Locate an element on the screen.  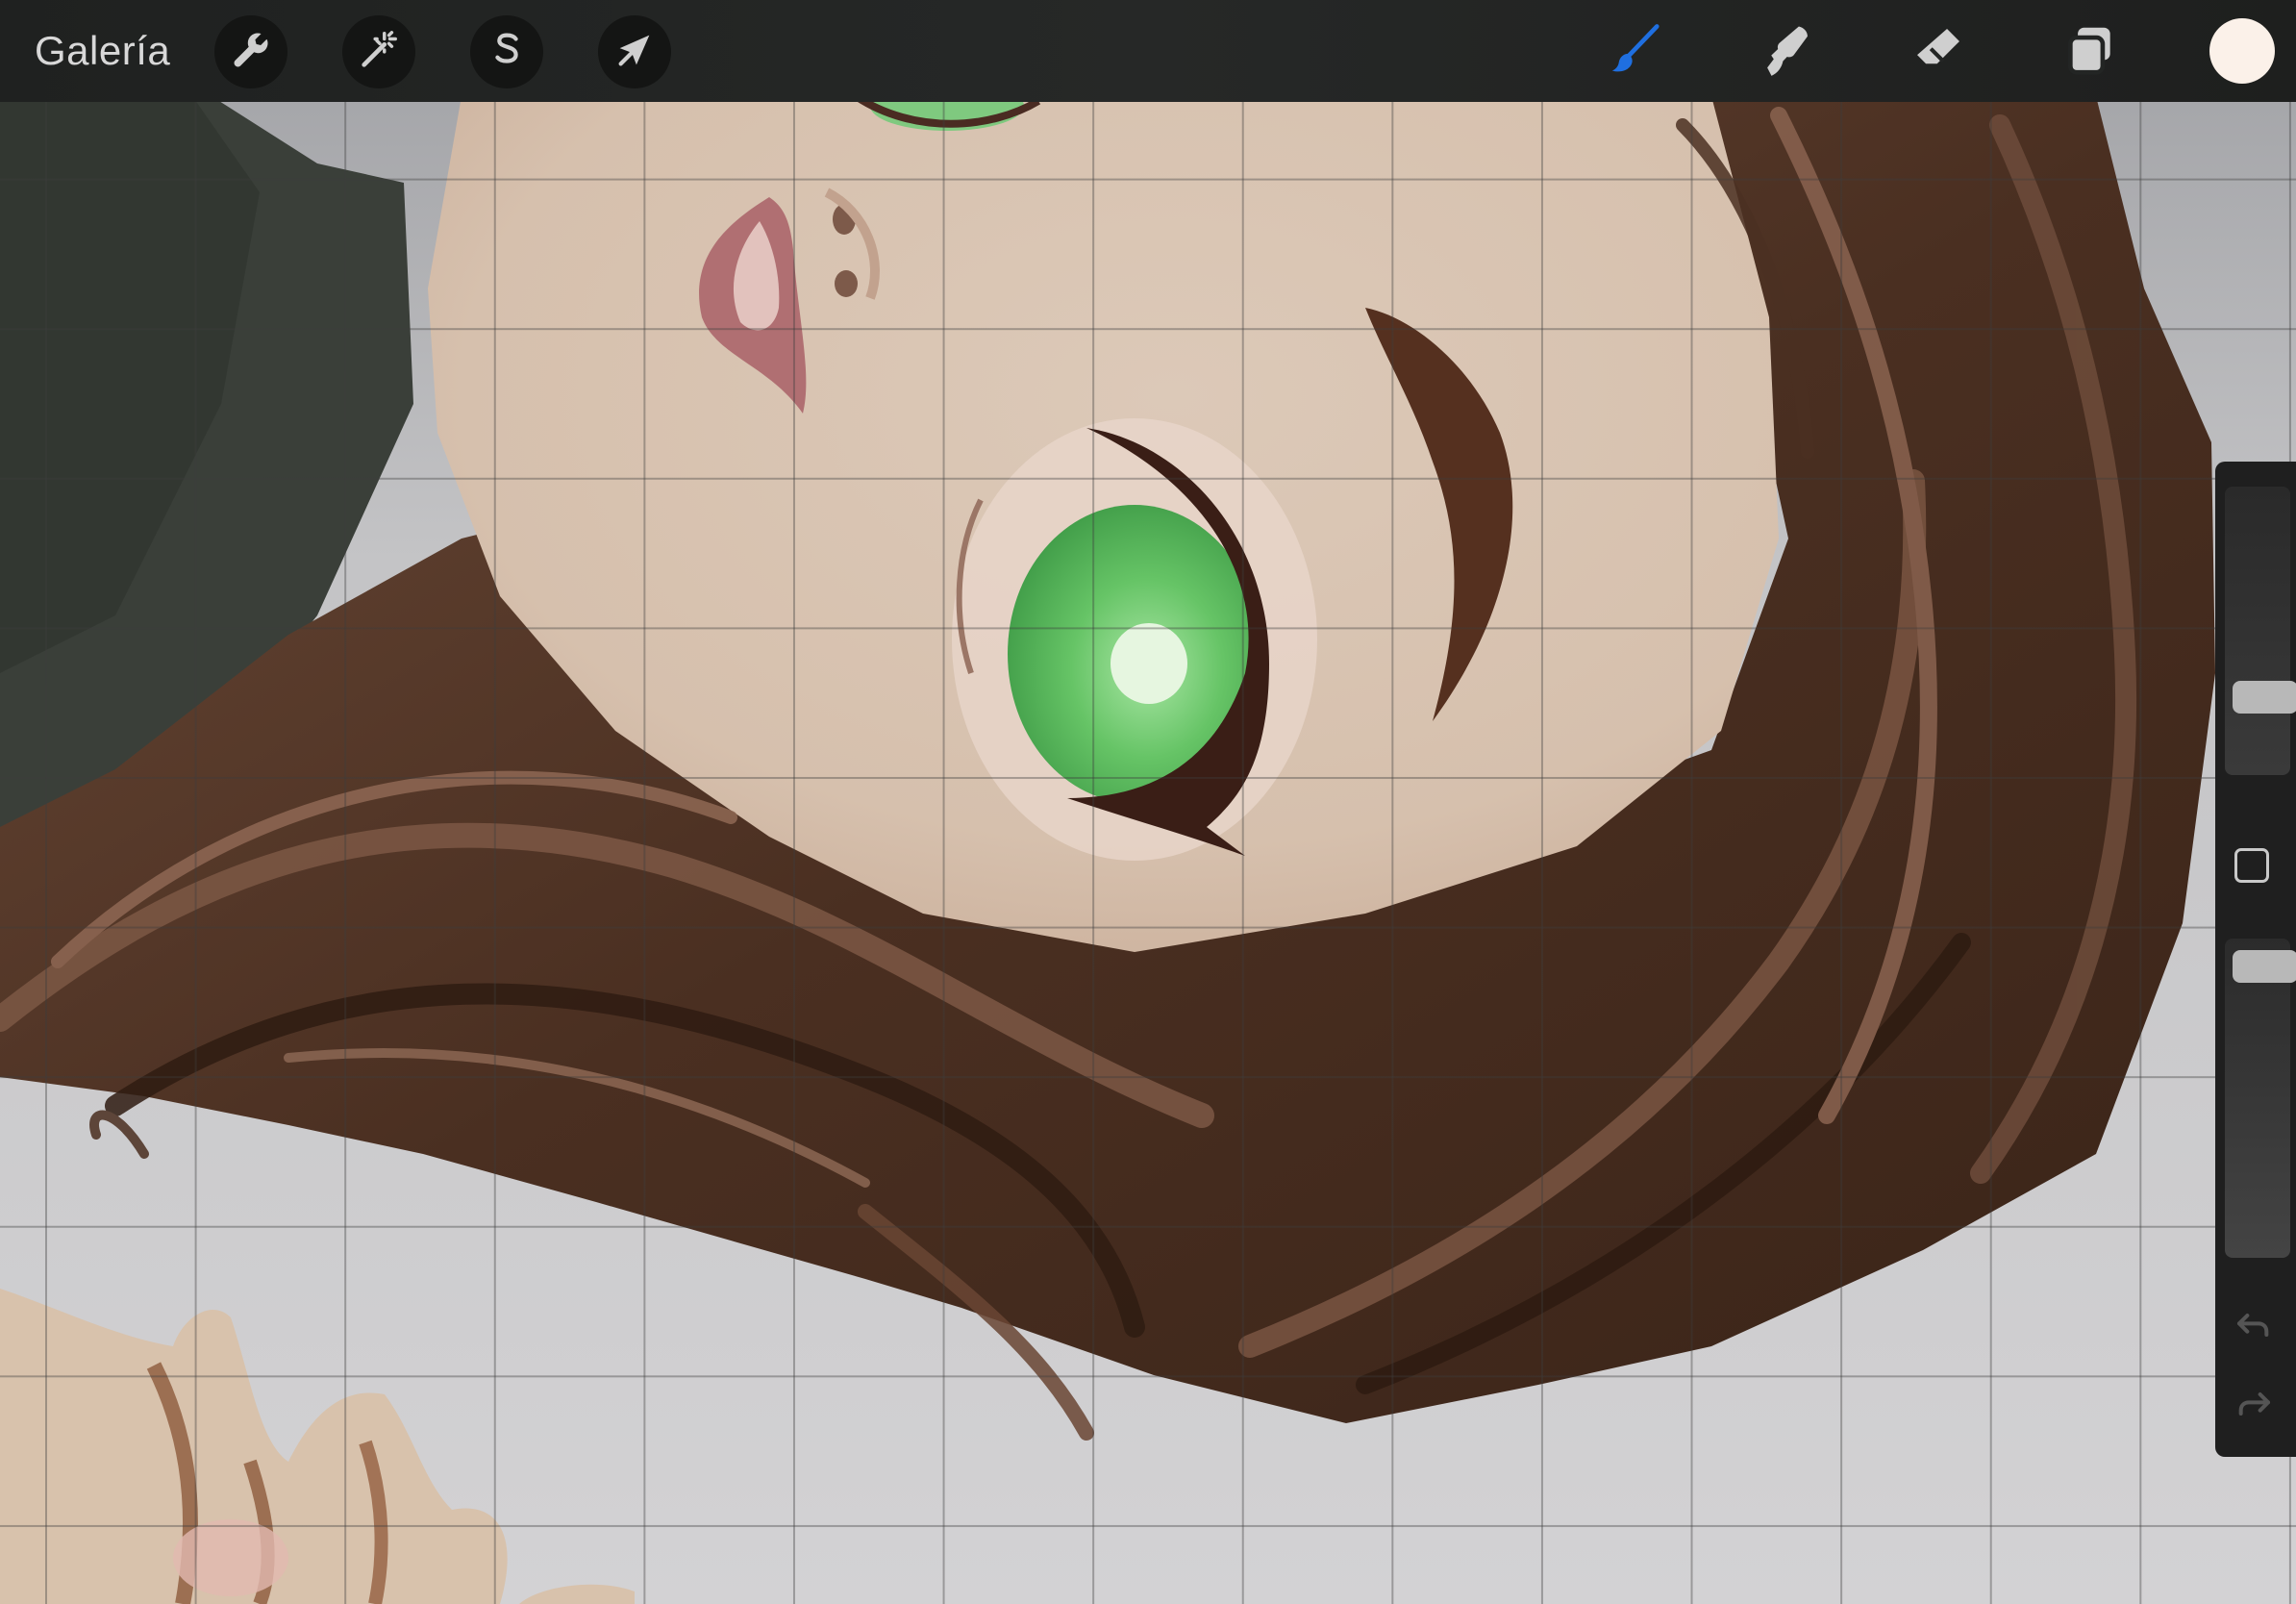
undo-button is located at coordinates (2254, 1327).